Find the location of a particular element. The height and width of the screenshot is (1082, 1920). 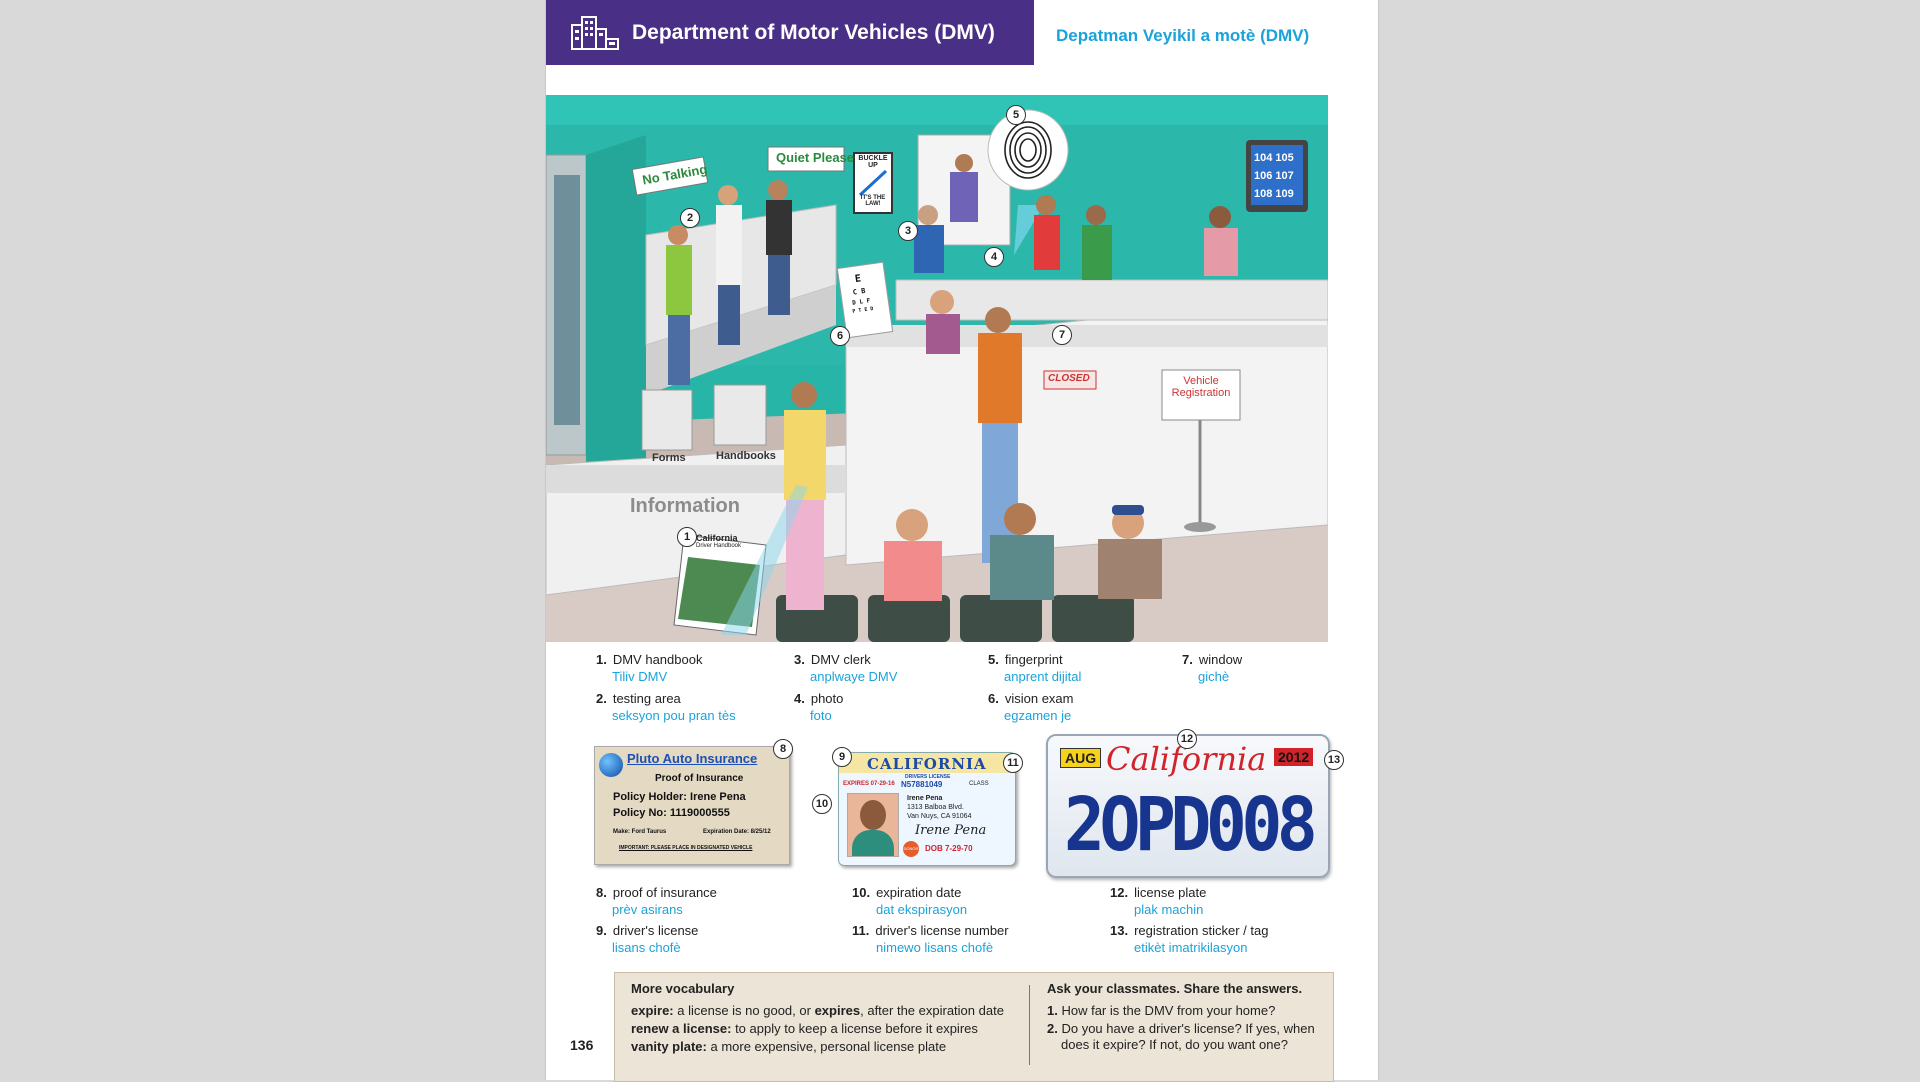

queue-screen: 104 105 106 107 108 109 is located at coordinates (1274, 176).